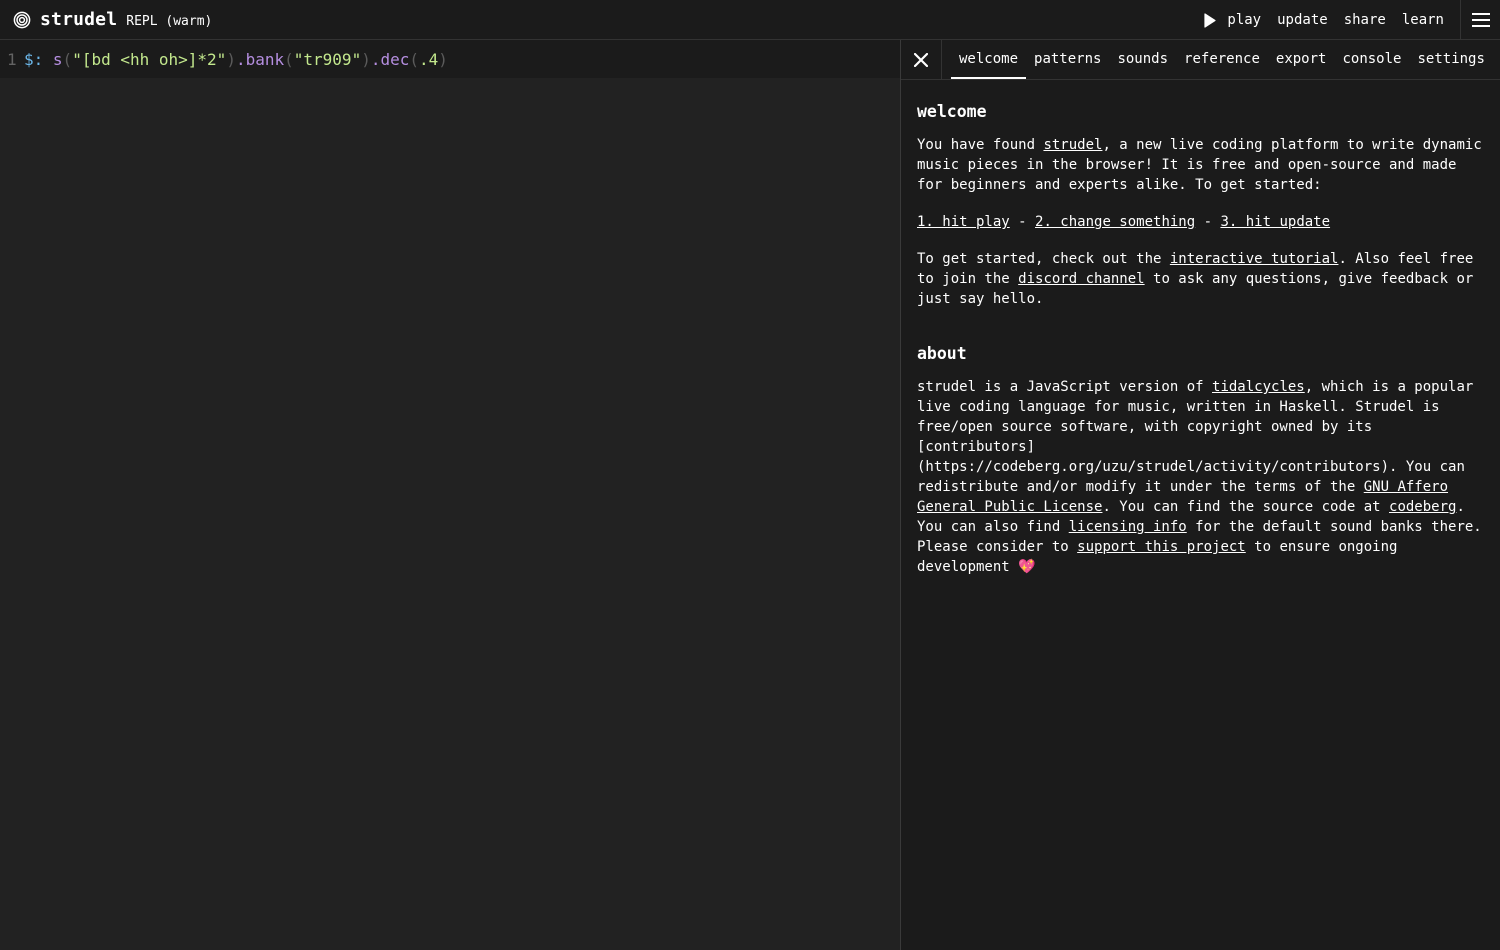 Image resolution: width=1500 pixels, height=950 pixels. What do you see at coordinates (963, 222) in the screenshot?
I see `step-hit-play-link: 1. hit play` at bounding box center [963, 222].